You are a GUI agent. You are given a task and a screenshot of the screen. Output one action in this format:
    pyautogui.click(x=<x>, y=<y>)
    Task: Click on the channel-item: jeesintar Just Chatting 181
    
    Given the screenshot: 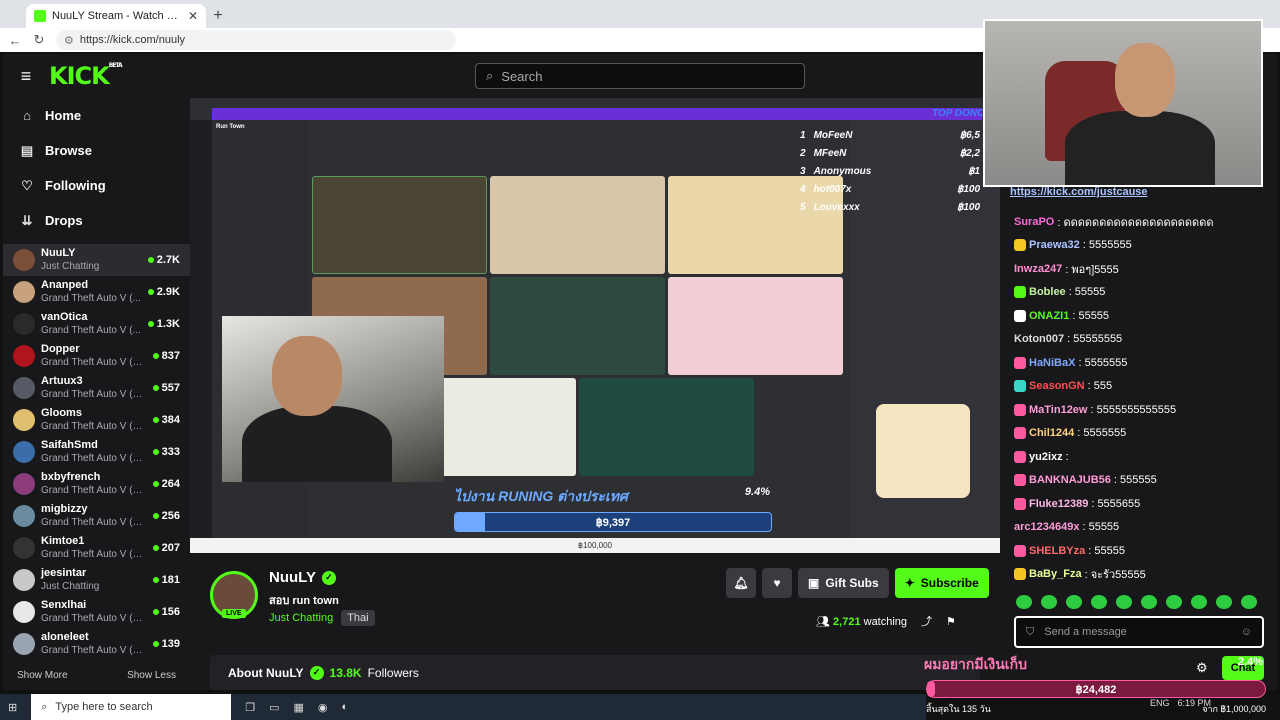 What is the action you would take?
    pyautogui.click(x=96, y=580)
    